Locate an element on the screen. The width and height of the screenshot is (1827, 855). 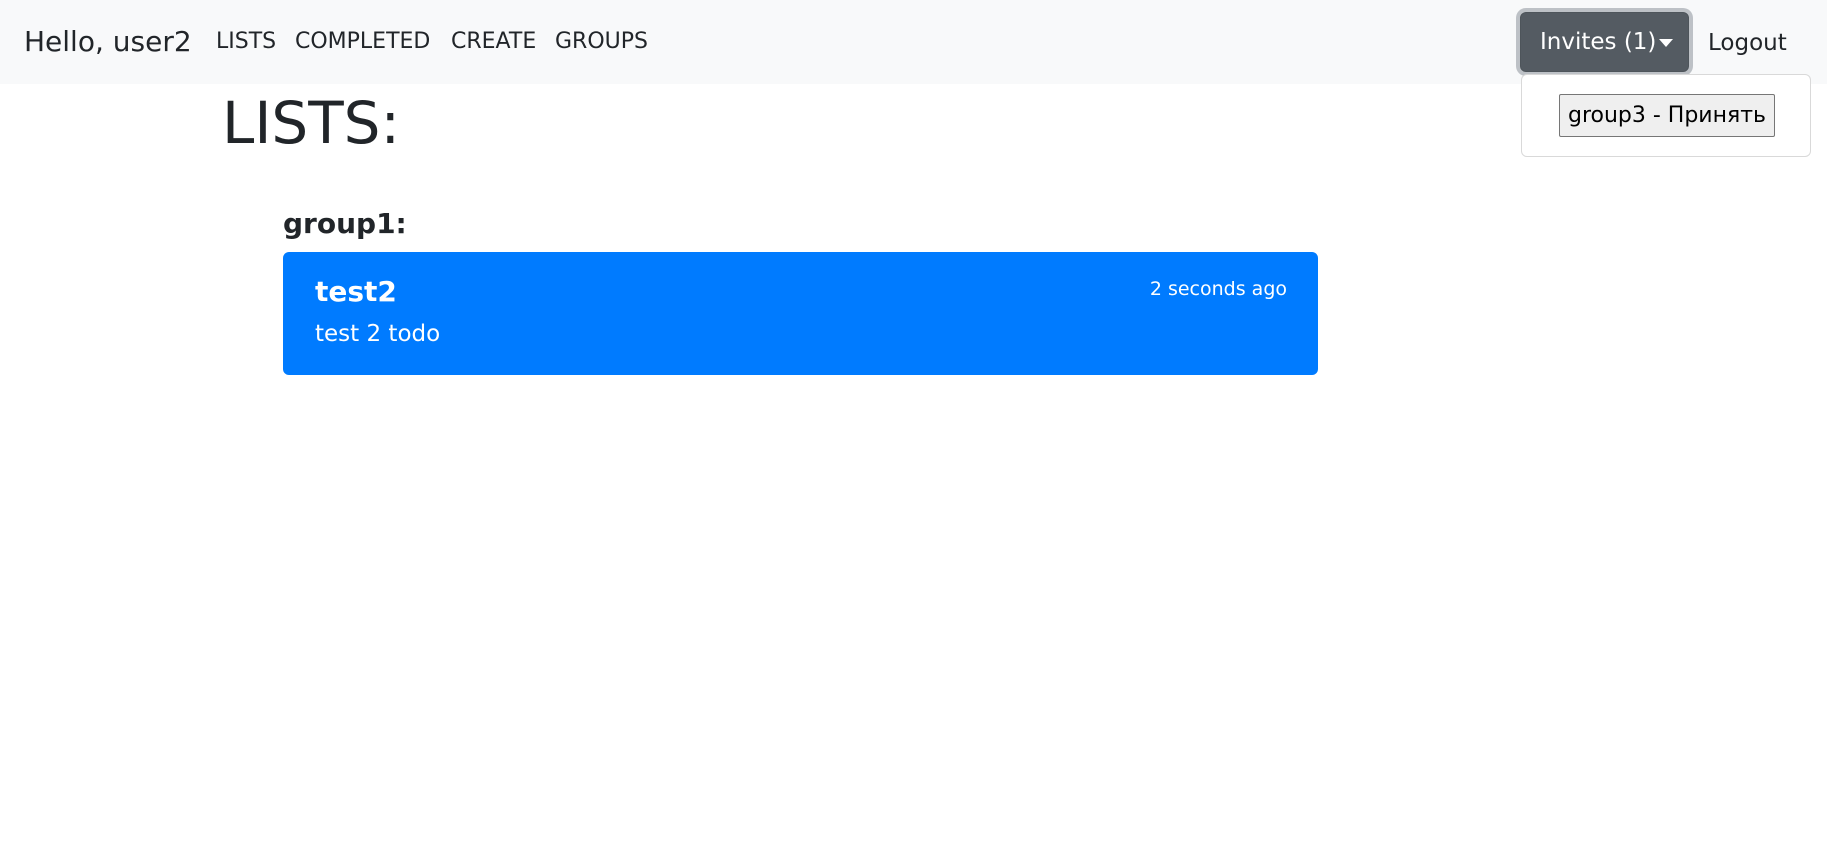
list-item: test2 2 seconds ago test 2 todo is located at coordinates (800, 313).